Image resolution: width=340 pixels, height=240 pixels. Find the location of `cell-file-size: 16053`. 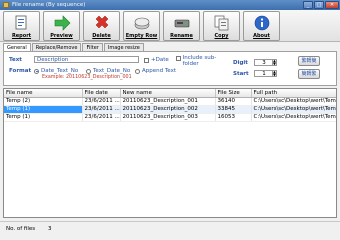

cell-file-size: 16053 is located at coordinates (233, 117).